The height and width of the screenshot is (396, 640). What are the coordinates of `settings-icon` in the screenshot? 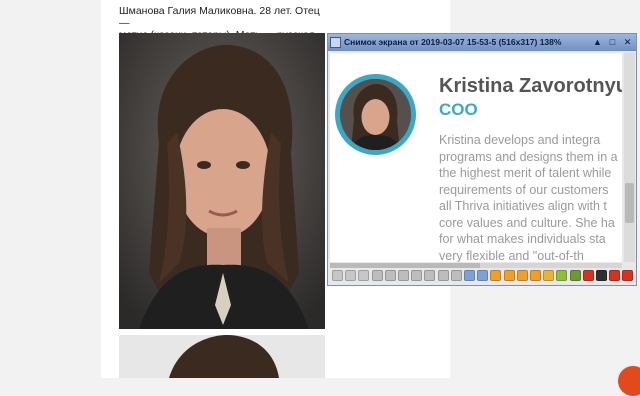 It's located at (615, 275).